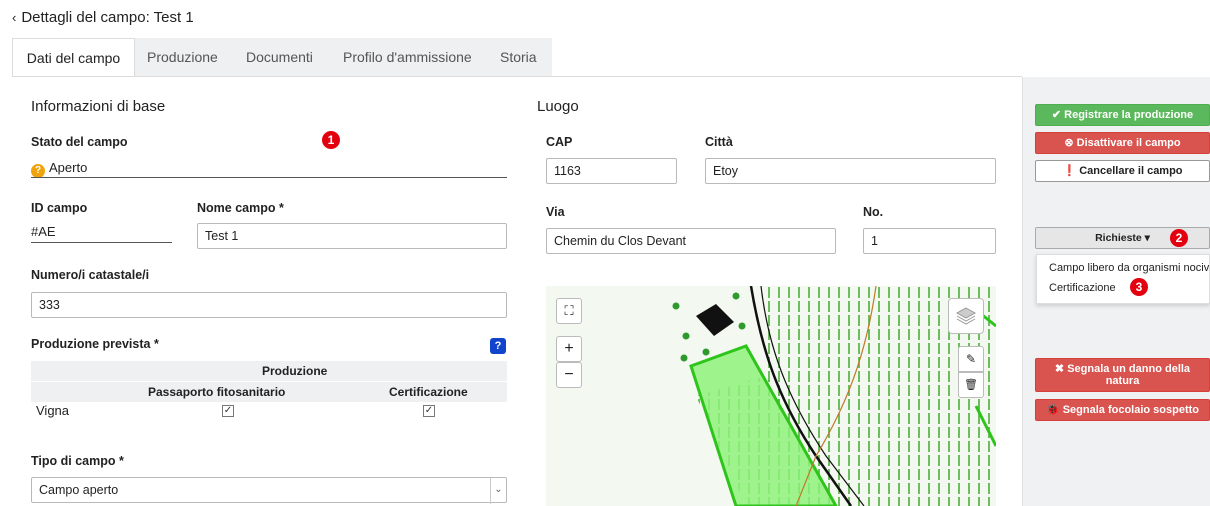 The height and width of the screenshot is (506, 1210). I want to click on numero-label: No., so click(873, 212).